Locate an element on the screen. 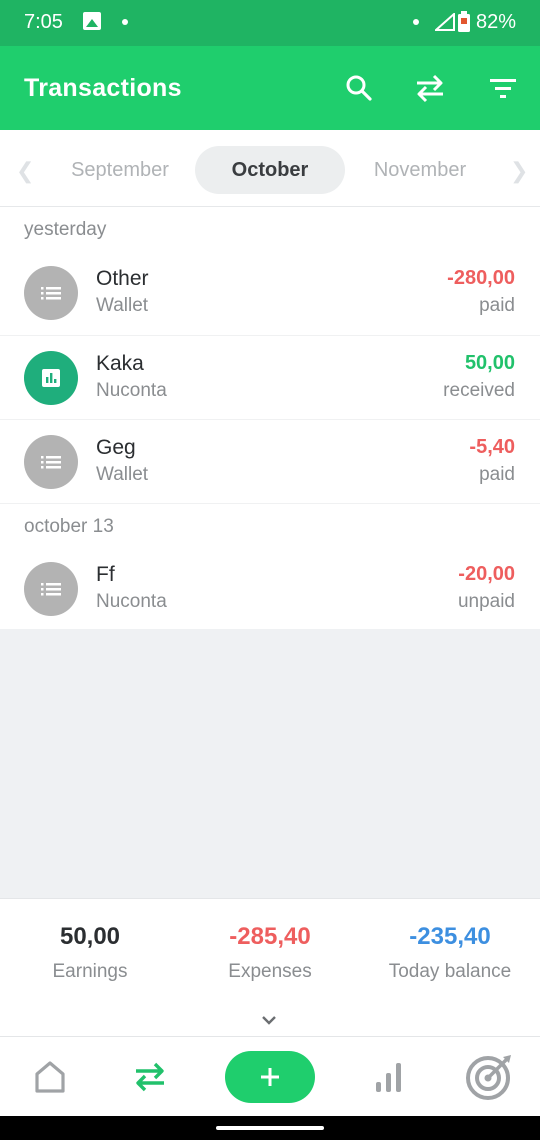  transaction-name: Ff is located at coordinates (105, 574).